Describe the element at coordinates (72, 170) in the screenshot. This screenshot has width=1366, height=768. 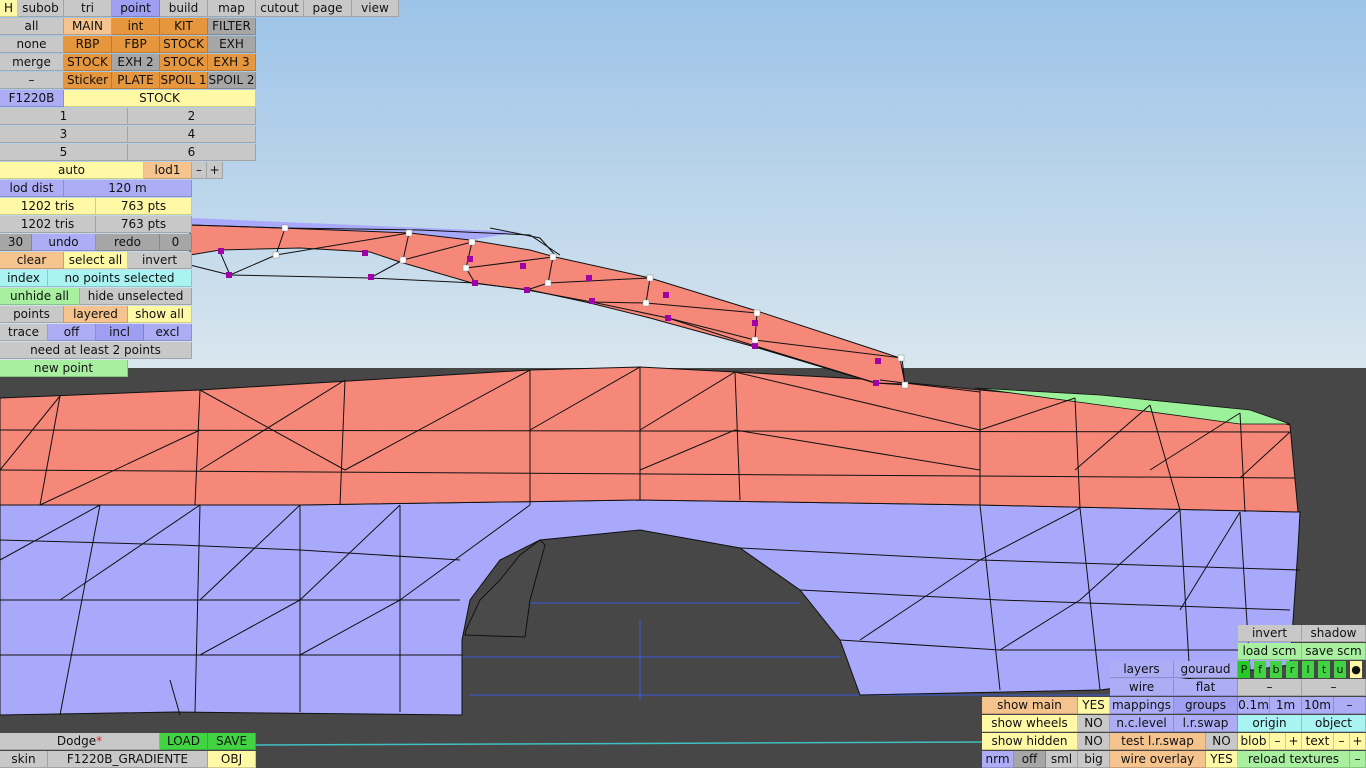
I see `lod-auto-button: auto` at that location.